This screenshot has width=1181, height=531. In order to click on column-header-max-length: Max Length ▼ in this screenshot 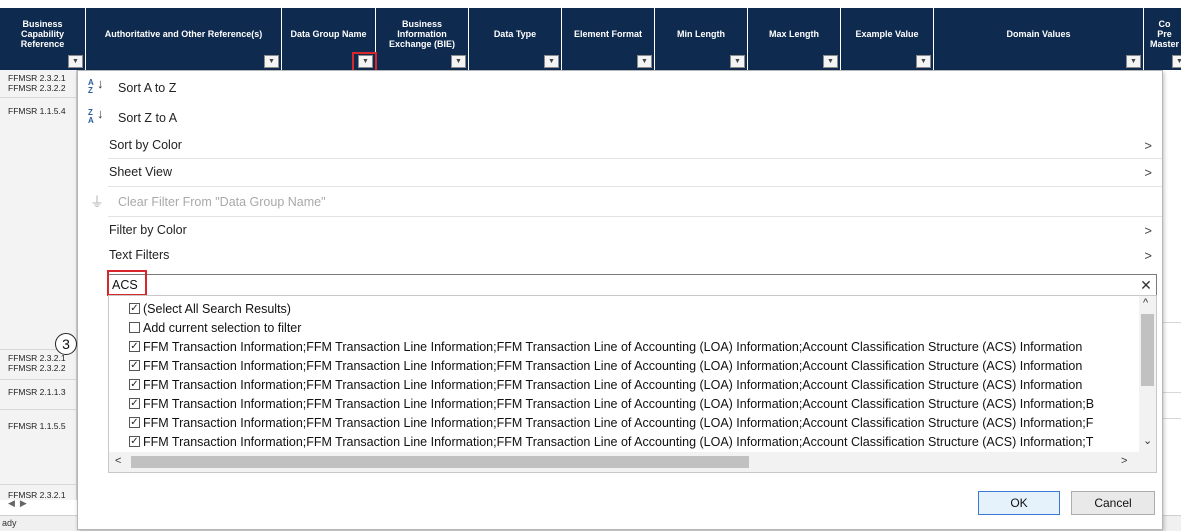, I will do `click(794, 39)`.